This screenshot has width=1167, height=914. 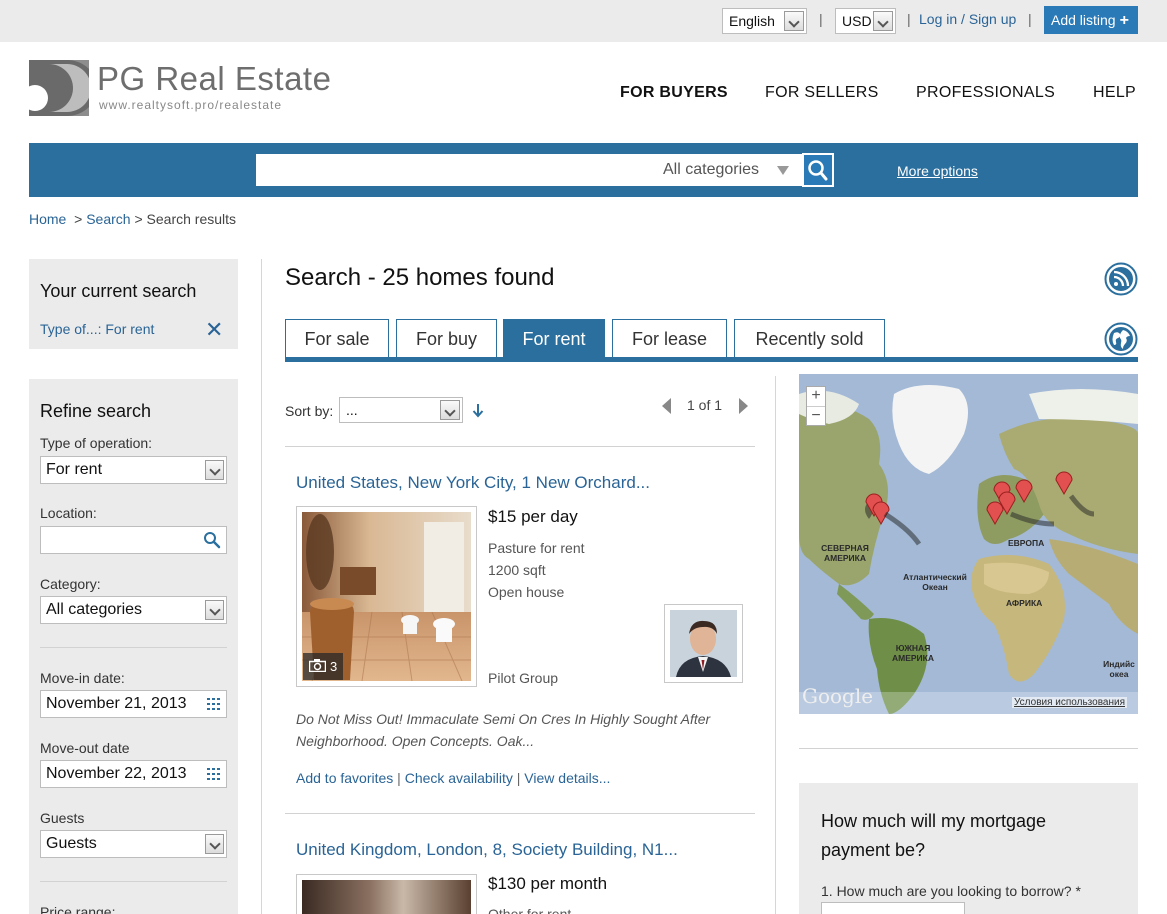 I want to click on map-zoom-control: + −, so click(x=816, y=406).